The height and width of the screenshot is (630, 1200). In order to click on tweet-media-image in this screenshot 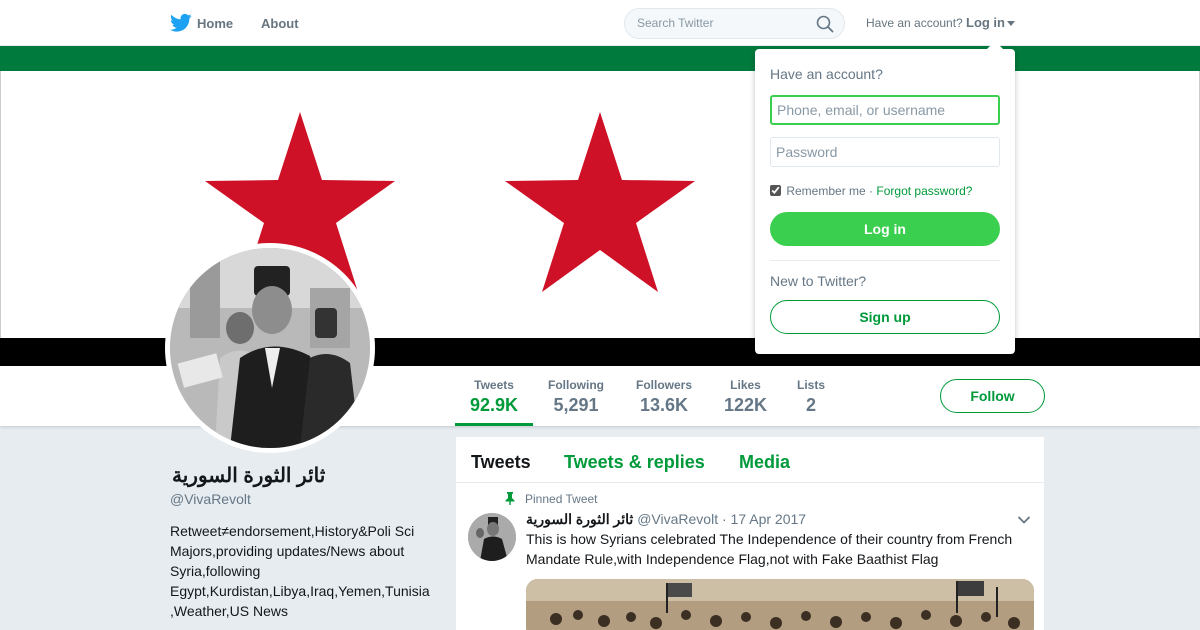, I will do `click(780, 604)`.